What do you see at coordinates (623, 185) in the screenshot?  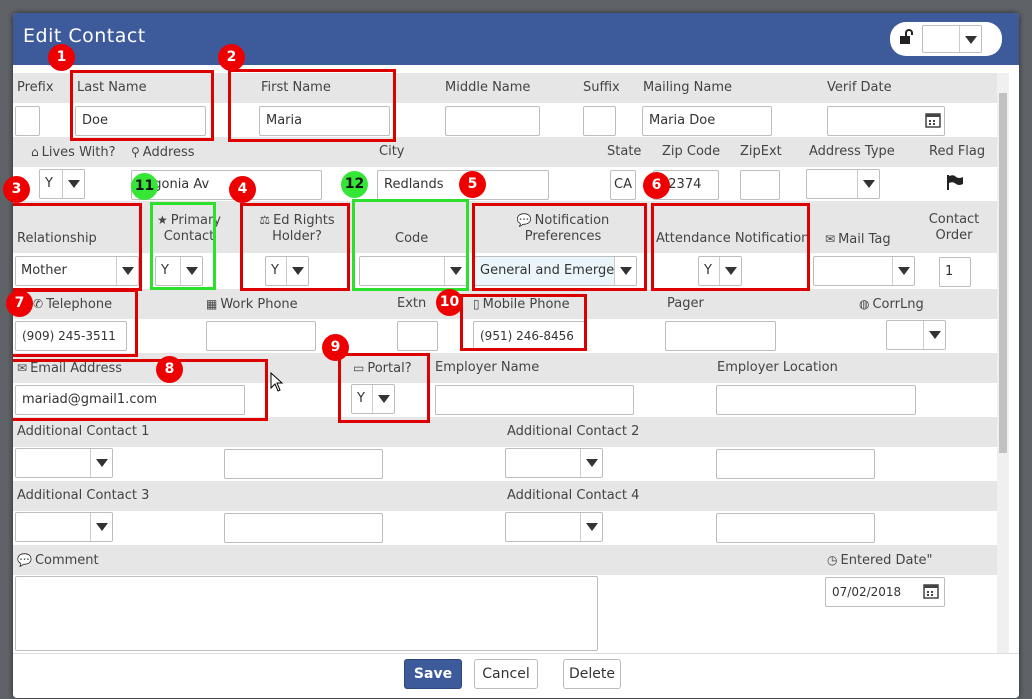 I see `state-input: CA` at bounding box center [623, 185].